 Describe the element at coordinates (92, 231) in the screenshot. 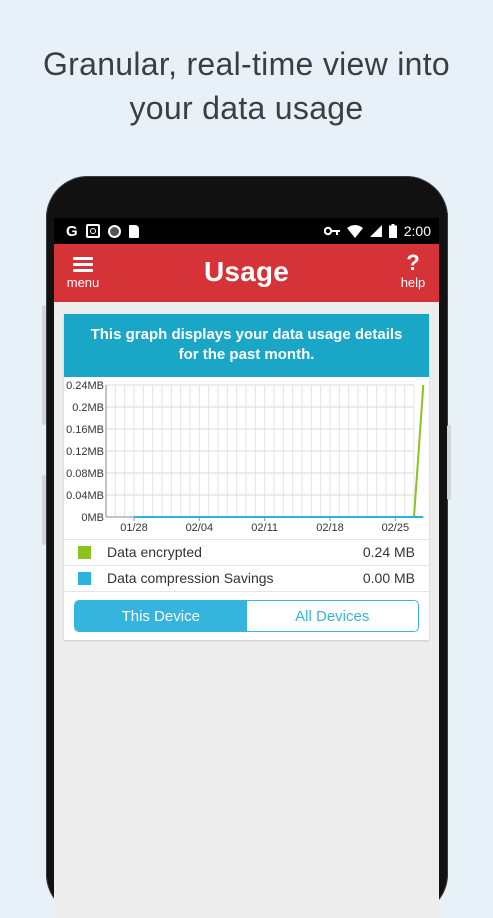

I see `target-icon` at that location.